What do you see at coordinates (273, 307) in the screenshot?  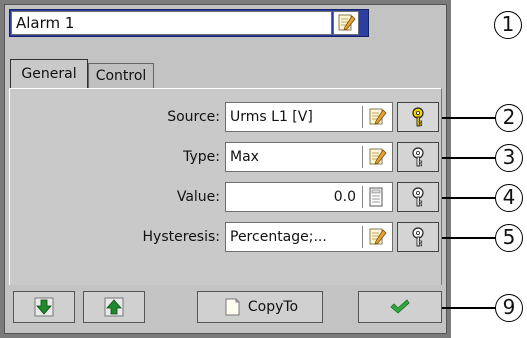 I see `copyto-label: CopyTo` at bounding box center [273, 307].